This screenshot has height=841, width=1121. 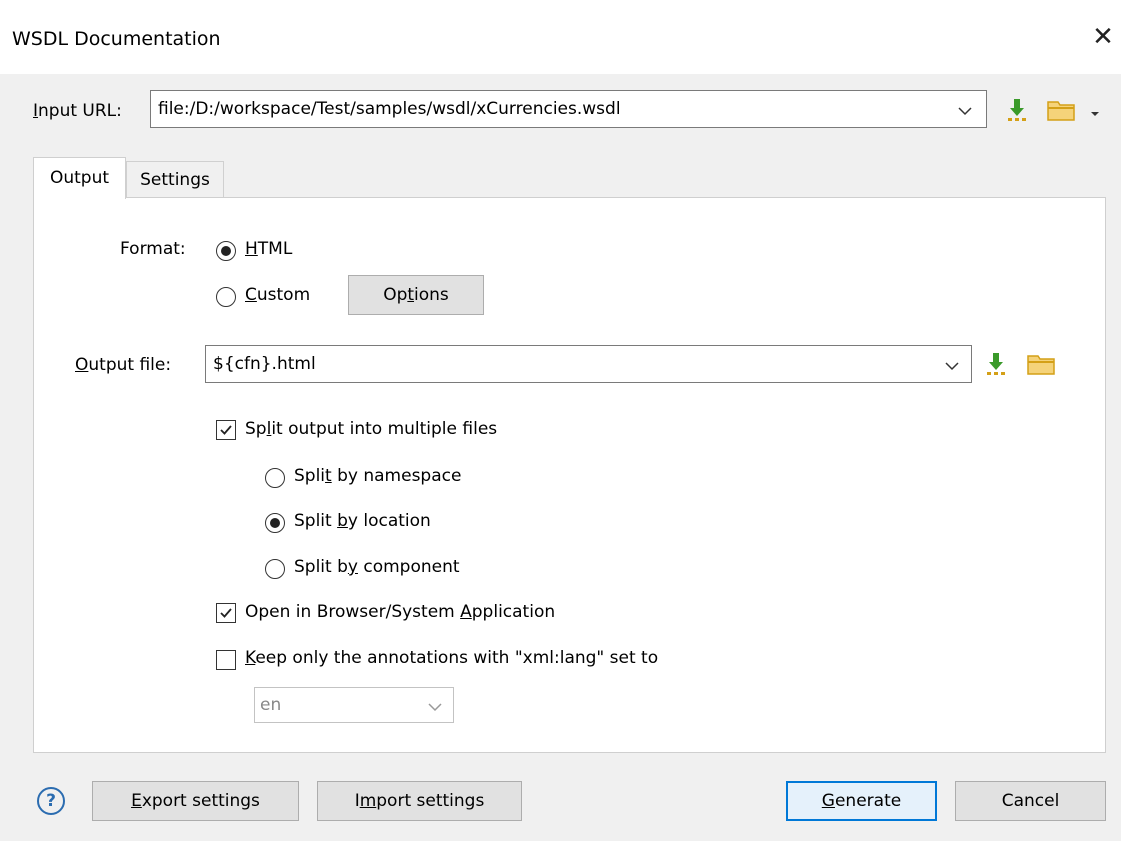 What do you see at coordinates (588, 364) in the screenshot?
I see `output-file-combo: ${cfn}.html` at bounding box center [588, 364].